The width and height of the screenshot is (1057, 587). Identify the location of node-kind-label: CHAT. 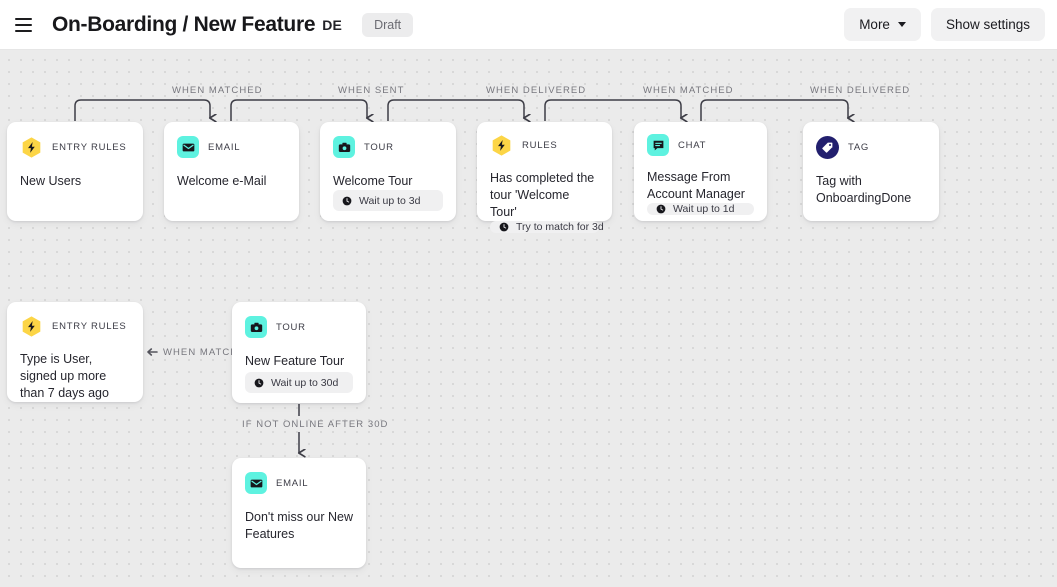
(692, 145).